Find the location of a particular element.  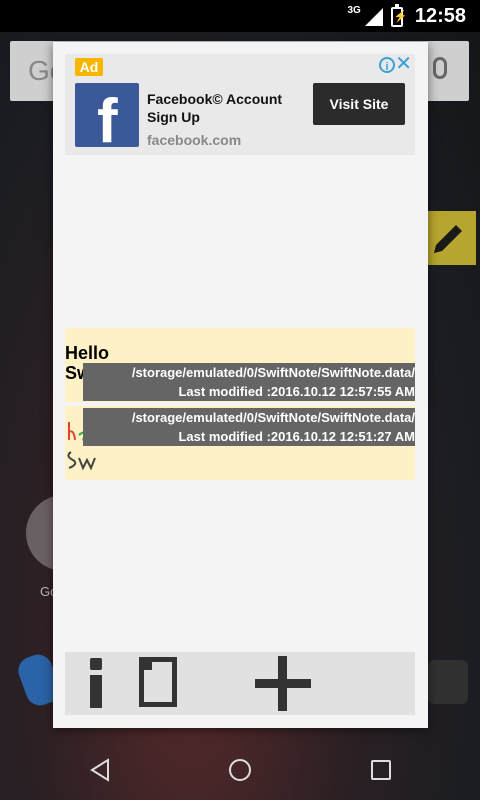

visit-site-button: Visit Site is located at coordinates (359, 104).